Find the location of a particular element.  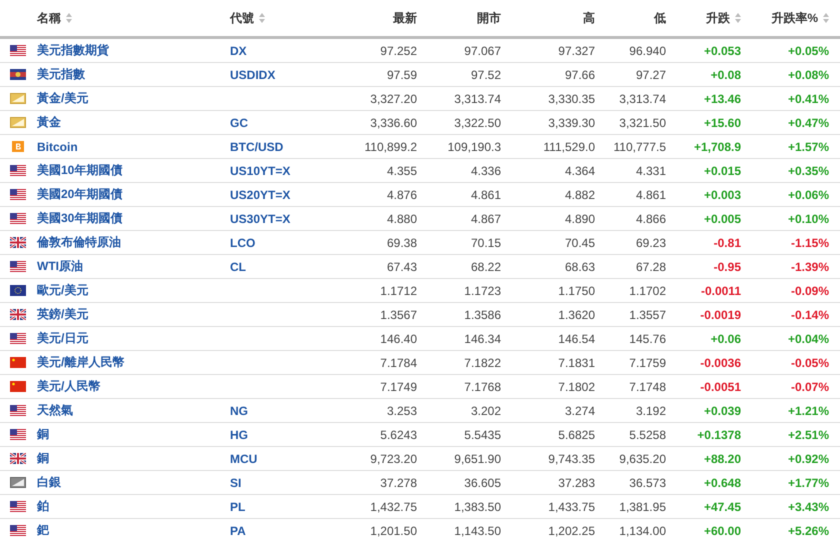

change-percent-value: +1.21% is located at coordinates (808, 411).